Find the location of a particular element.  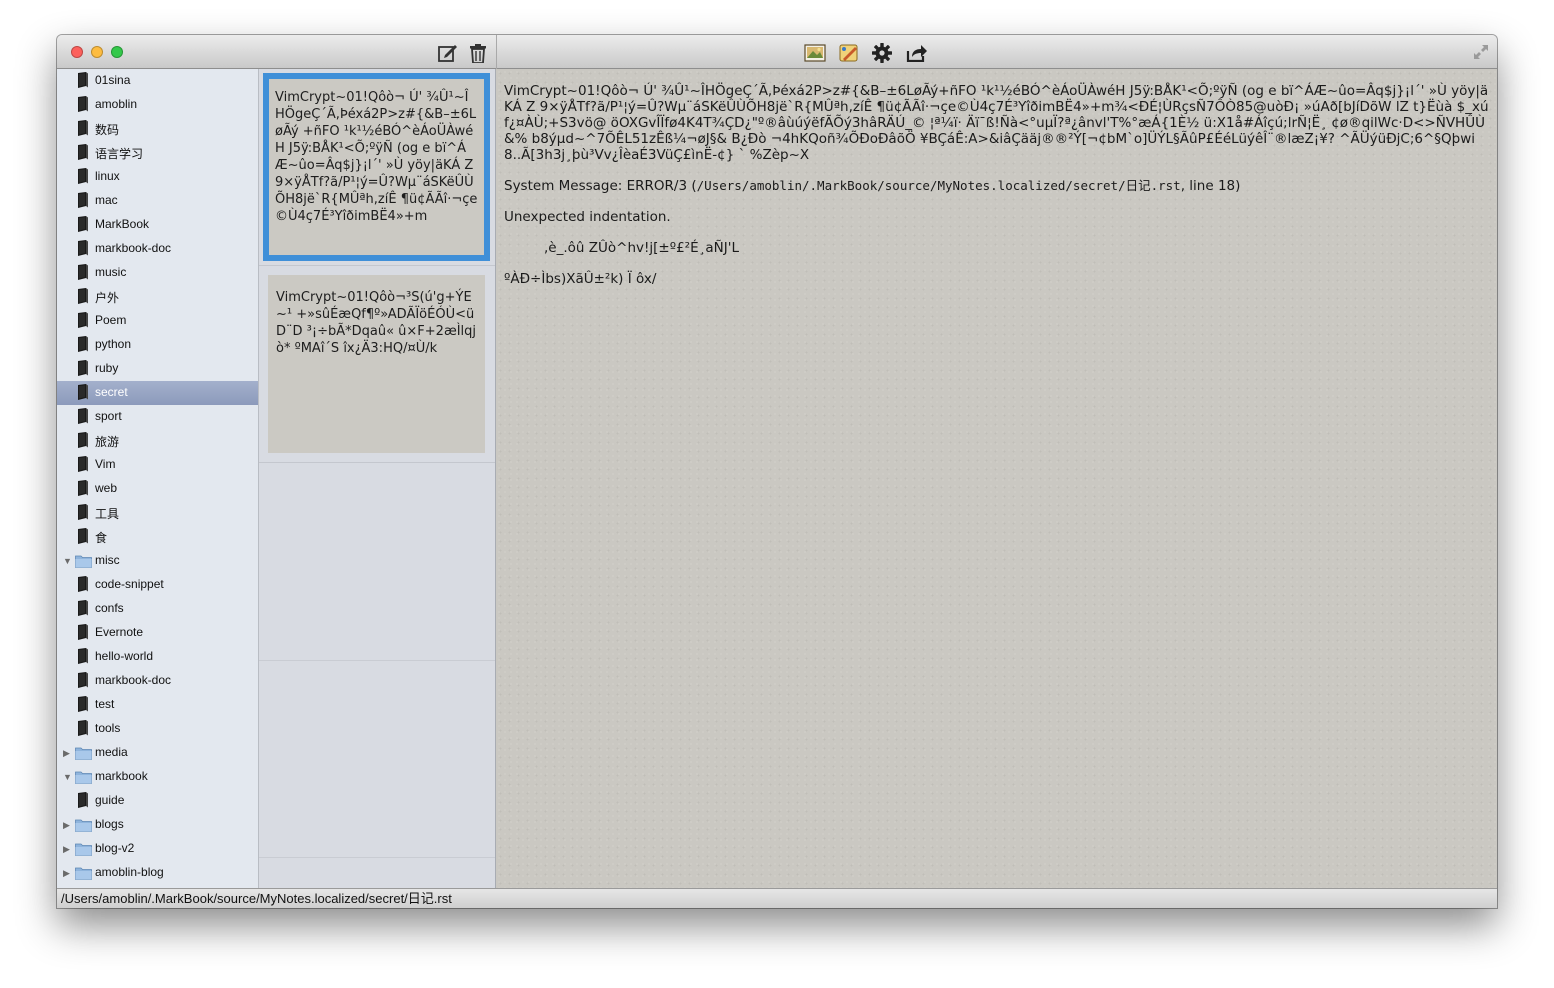

sidebar-item-guide: guide is located at coordinates (157, 801).